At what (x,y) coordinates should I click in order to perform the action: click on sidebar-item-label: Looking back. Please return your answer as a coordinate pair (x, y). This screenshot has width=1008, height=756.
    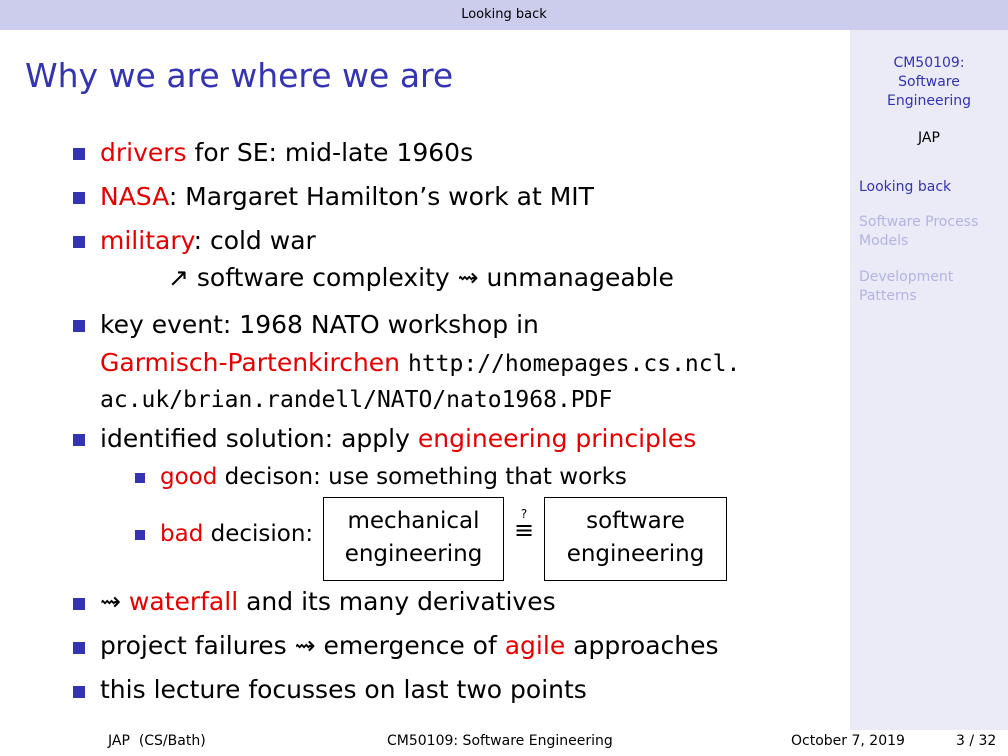
    Looking at the image, I should click on (905, 187).